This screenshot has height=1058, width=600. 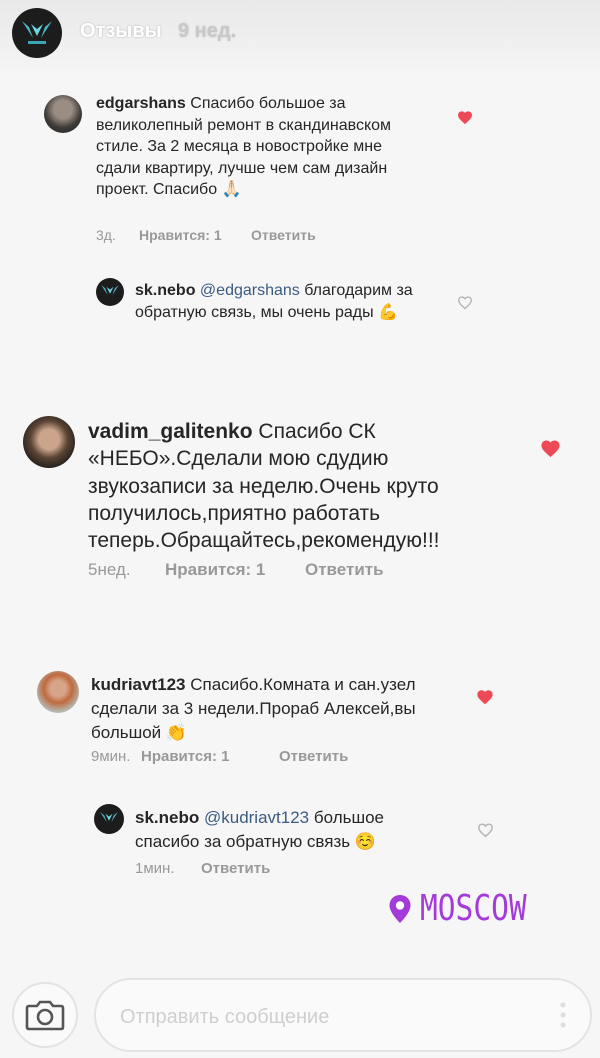 What do you see at coordinates (121, 31) in the screenshot?
I see `highlight-title: Отзывы` at bounding box center [121, 31].